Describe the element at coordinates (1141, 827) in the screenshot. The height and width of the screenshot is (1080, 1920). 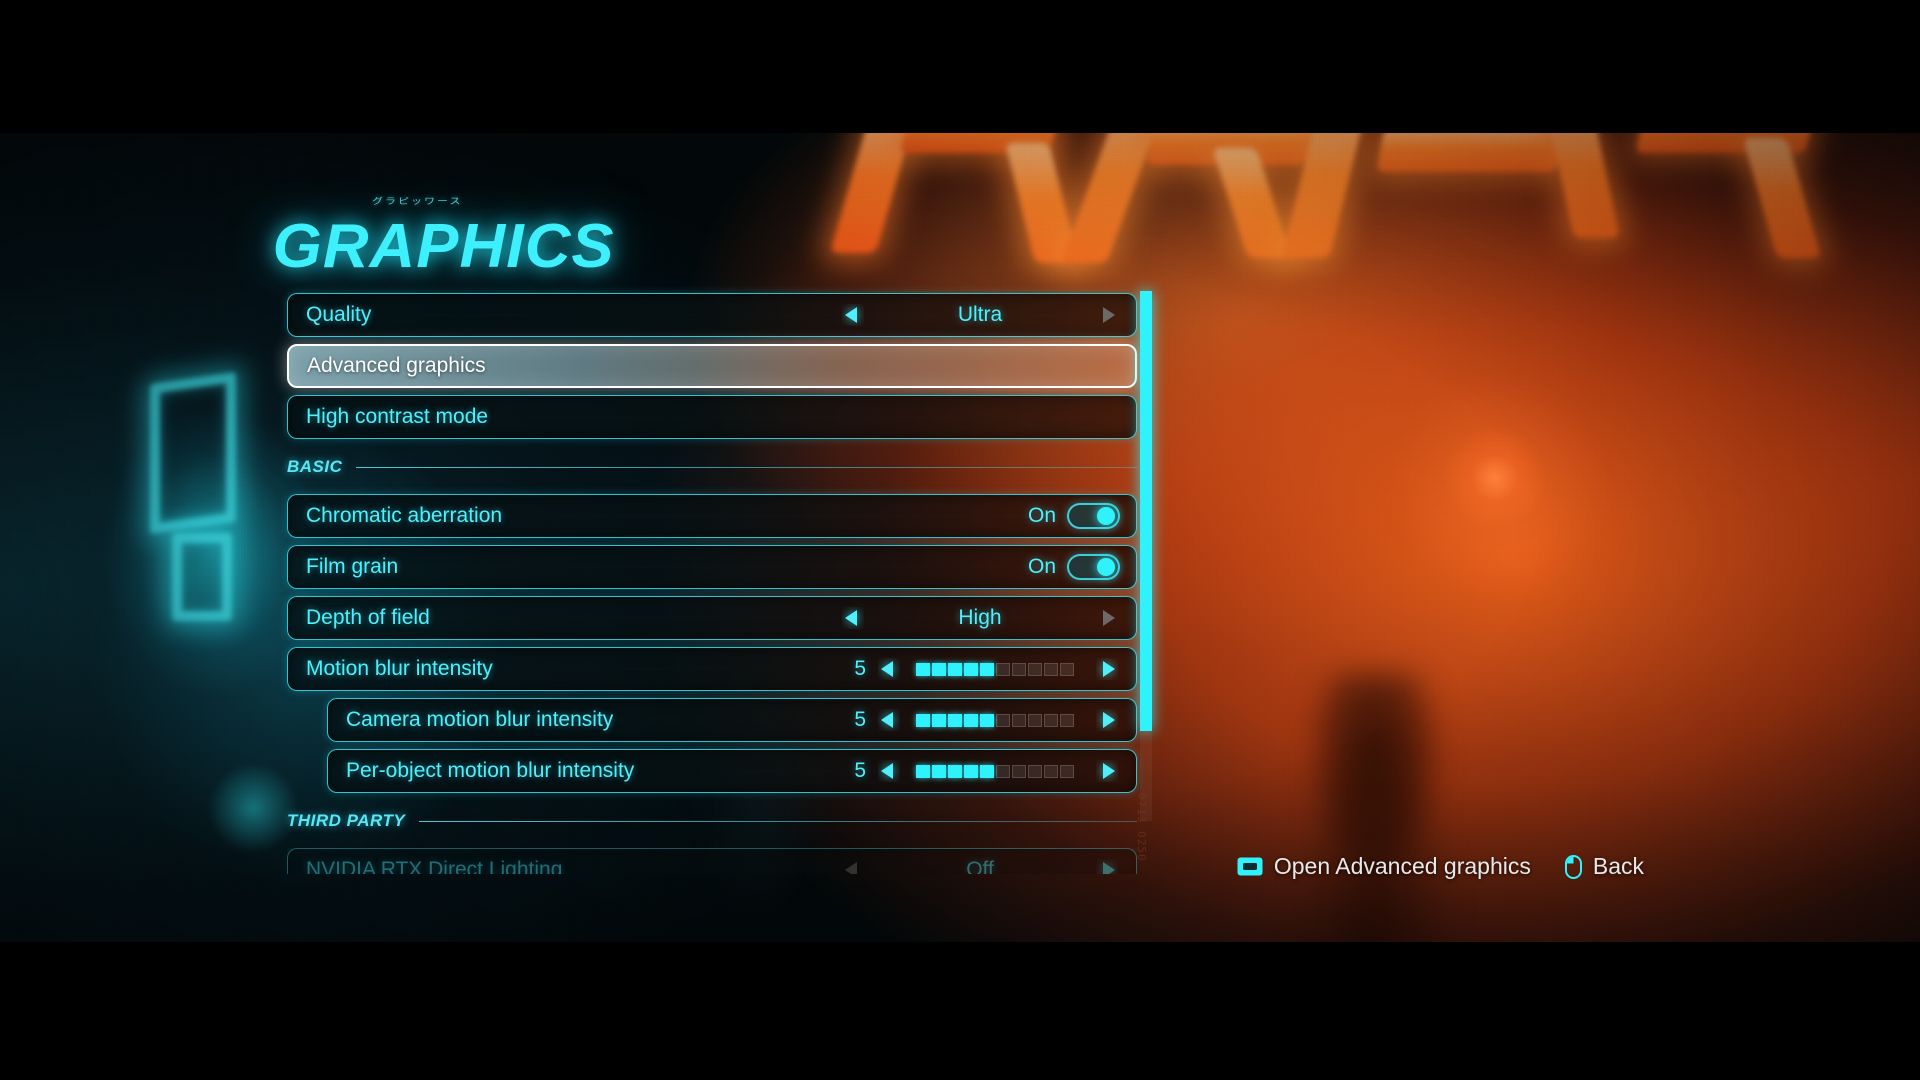
I see `scrollbar-decoration-text: 0713 0250` at that location.